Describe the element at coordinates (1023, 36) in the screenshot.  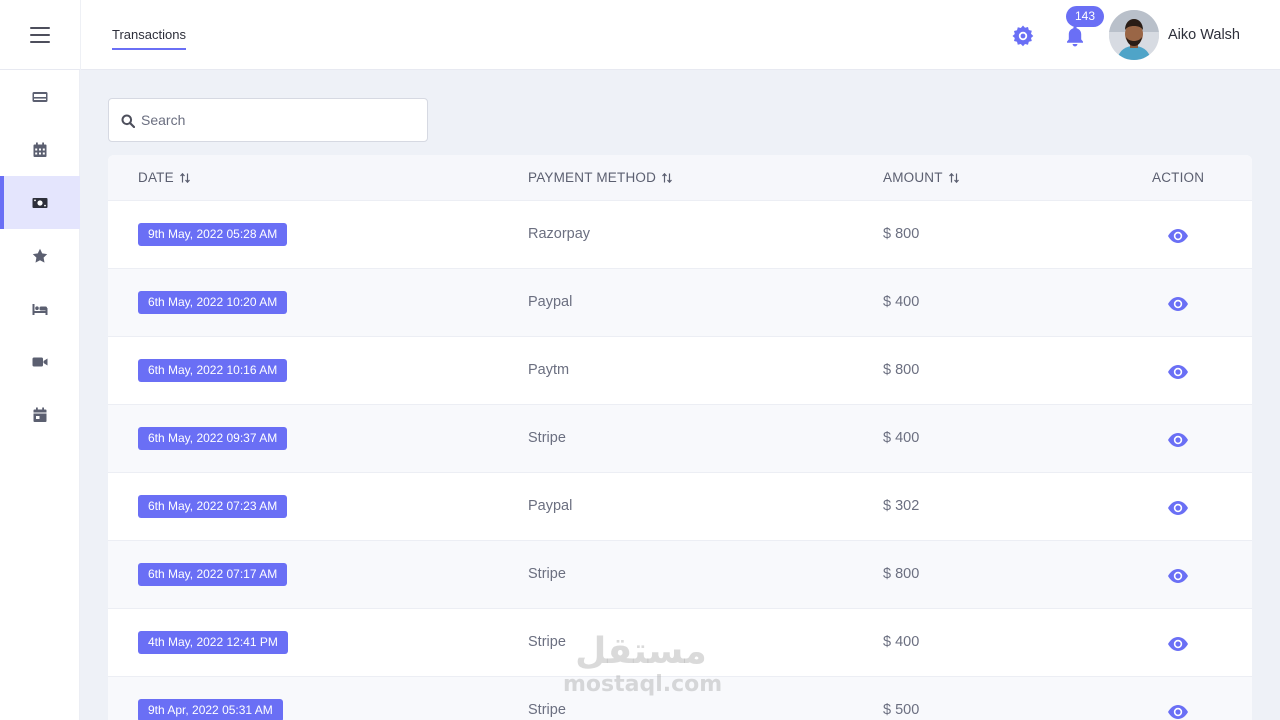
I see `gear-icon` at that location.